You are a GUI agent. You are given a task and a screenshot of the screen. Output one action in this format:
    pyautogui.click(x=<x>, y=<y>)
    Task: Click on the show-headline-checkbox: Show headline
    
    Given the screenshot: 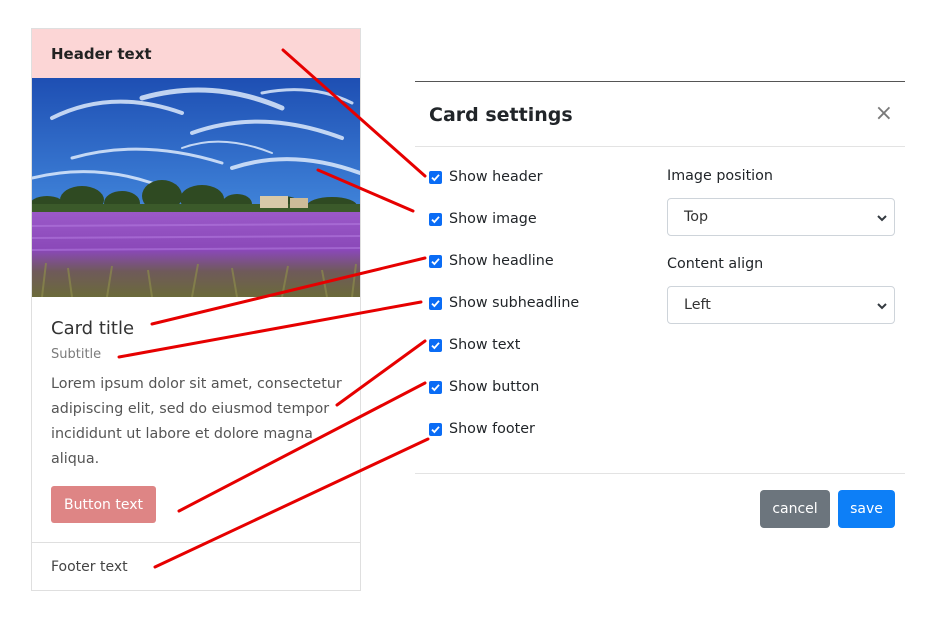 What is the action you would take?
    pyautogui.click(x=491, y=261)
    